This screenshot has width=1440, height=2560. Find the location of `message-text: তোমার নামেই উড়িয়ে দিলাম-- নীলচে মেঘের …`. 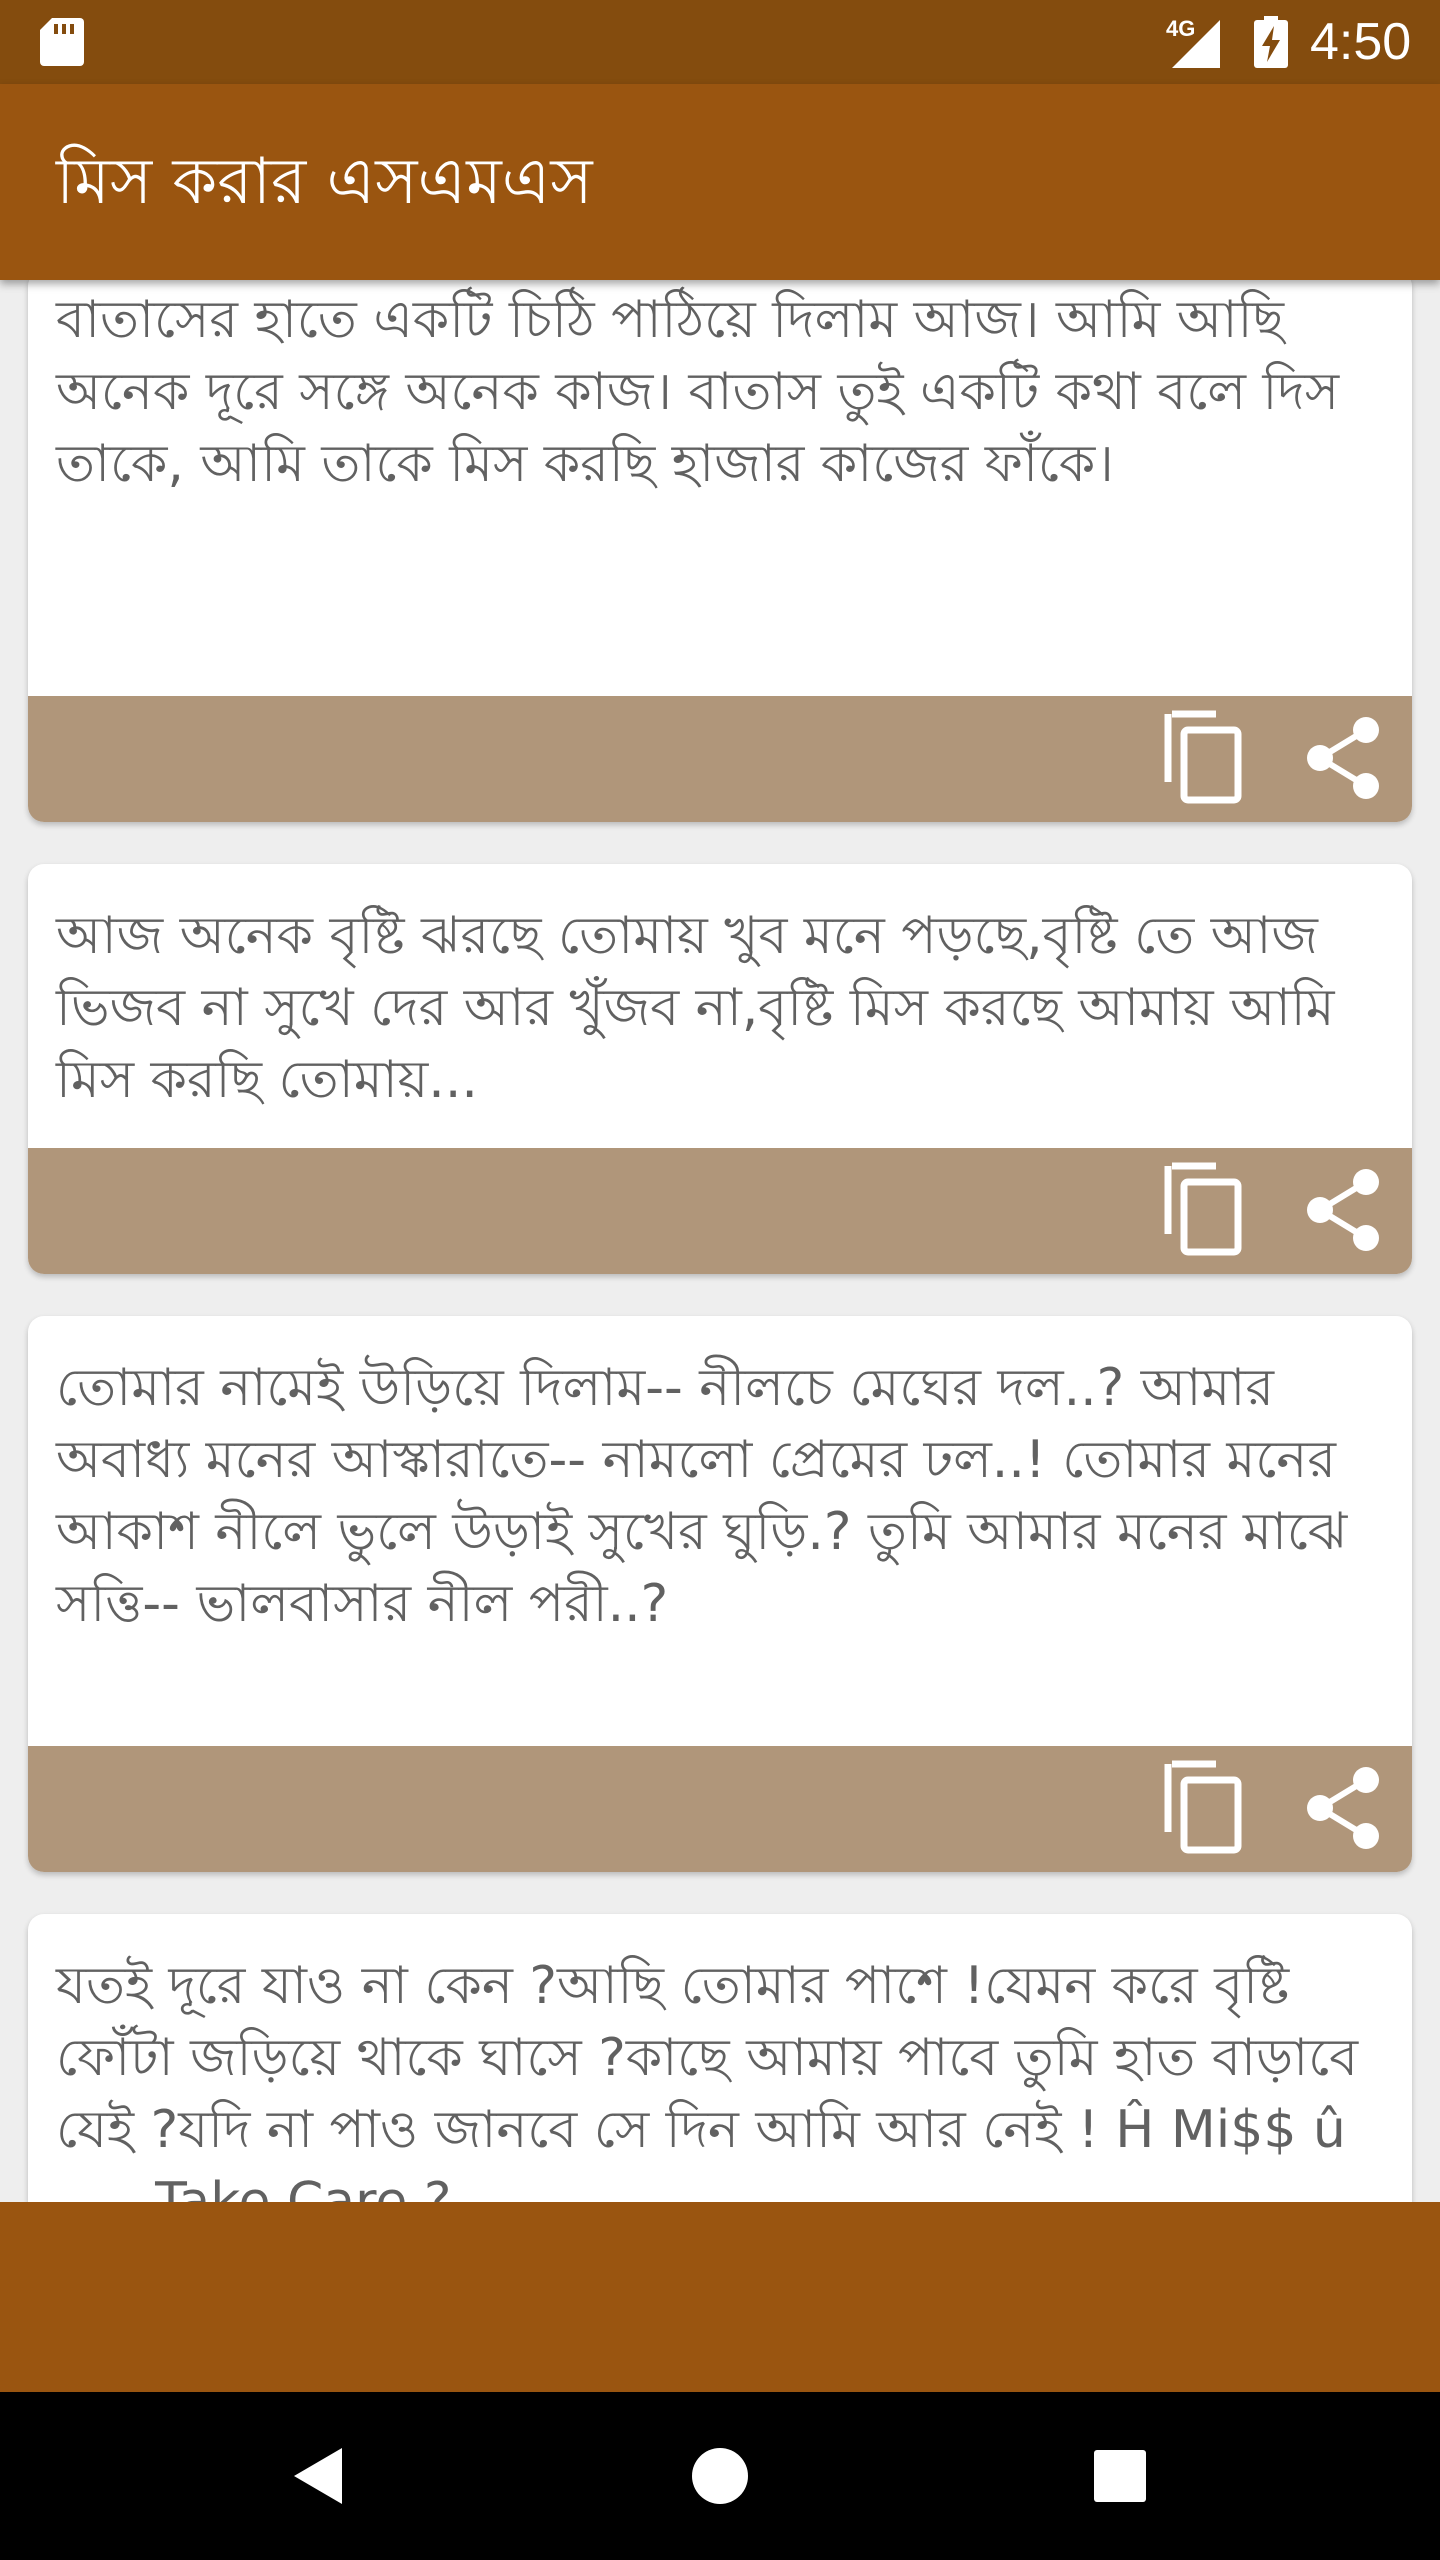

message-text: তোমার নামেই উড়িয়ে দিলাম-- নীলচে মেঘের … is located at coordinates (702, 1496).